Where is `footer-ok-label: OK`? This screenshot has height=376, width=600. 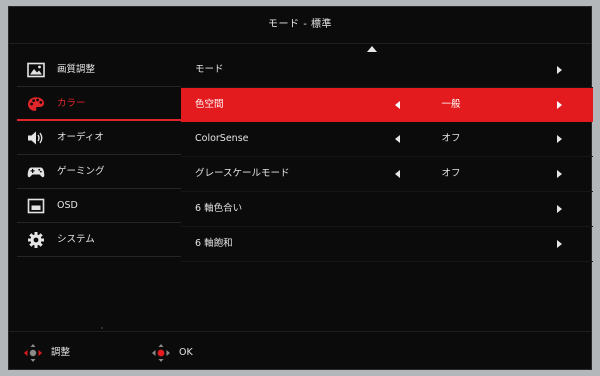
footer-ok-label: OK is located at coordinates (186, 352).